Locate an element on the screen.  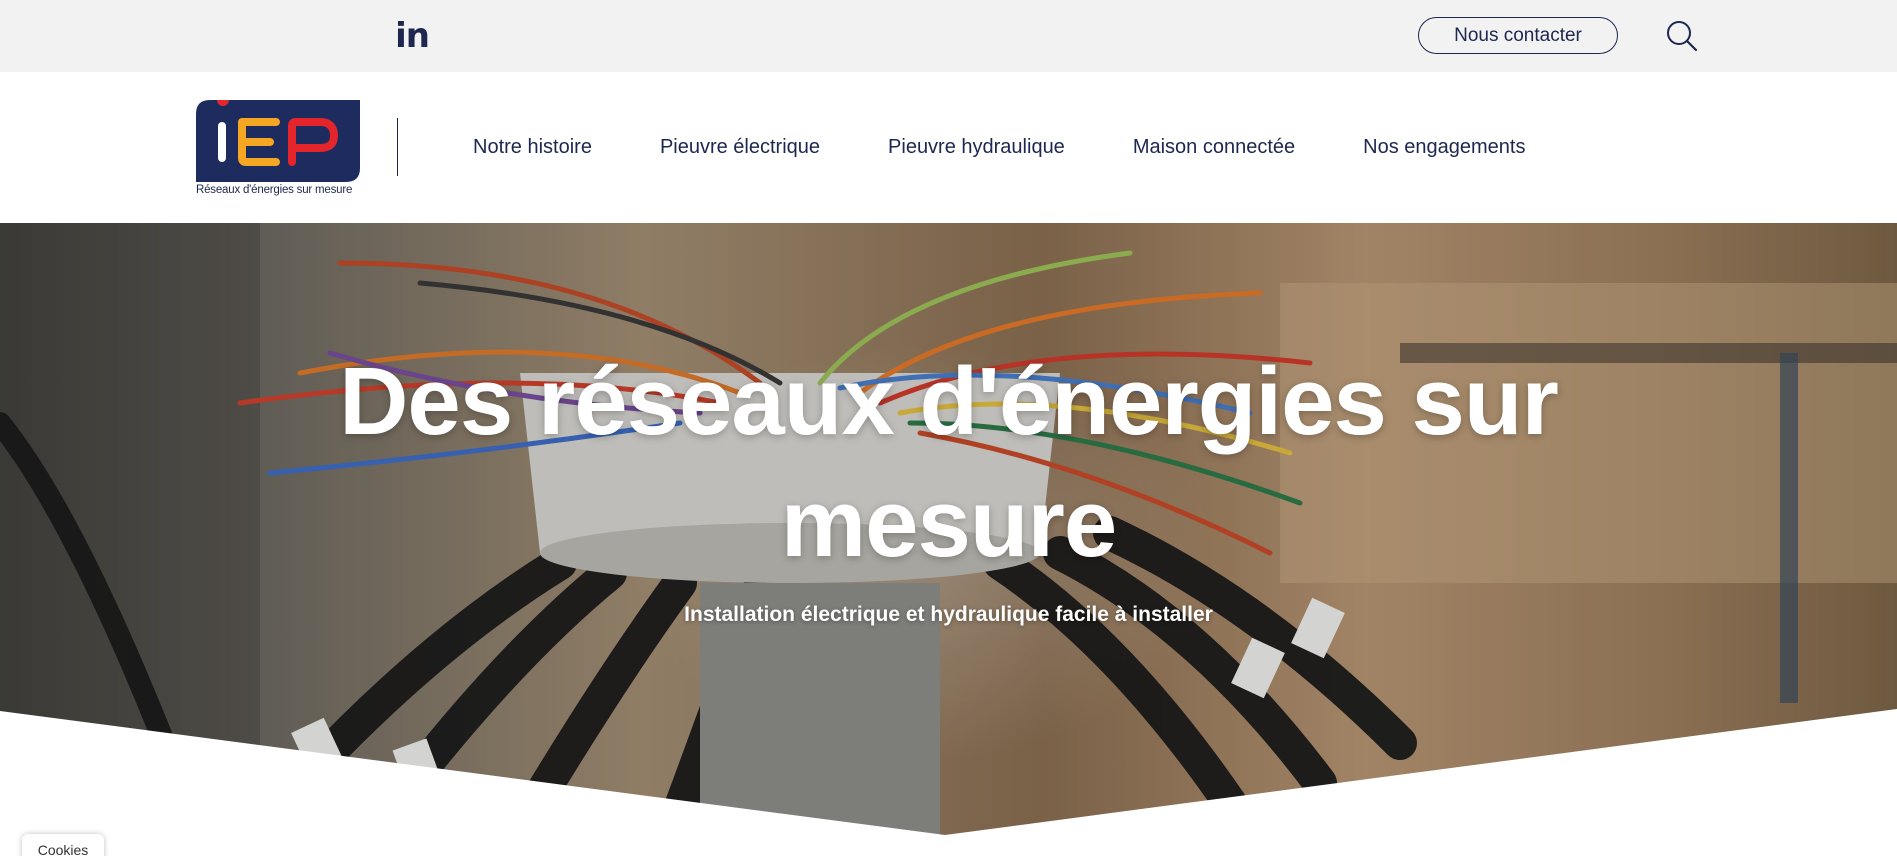
cookies-button: Cookies is located at coordinates (63, 845).